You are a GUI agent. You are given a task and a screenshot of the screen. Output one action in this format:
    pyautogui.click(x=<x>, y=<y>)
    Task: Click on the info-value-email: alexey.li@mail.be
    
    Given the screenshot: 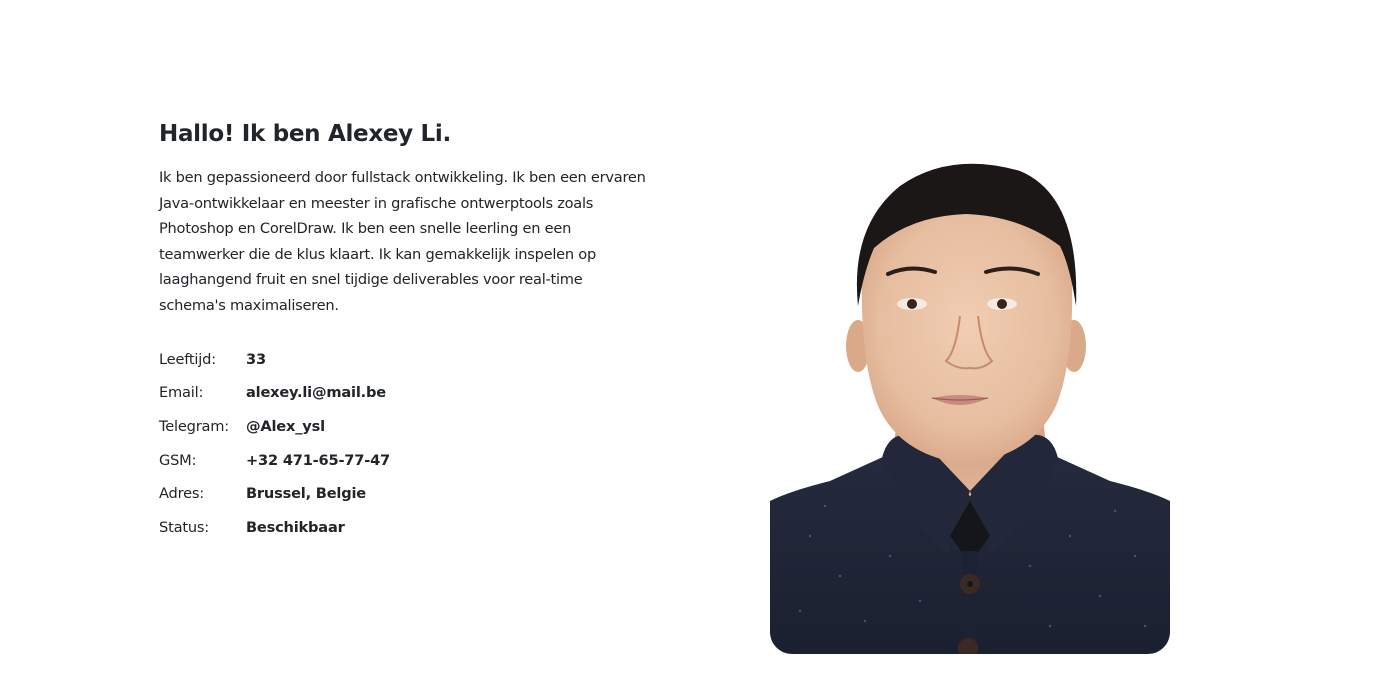 What is the action you would take?
    pyautogui.click(x=316, y=393)
    